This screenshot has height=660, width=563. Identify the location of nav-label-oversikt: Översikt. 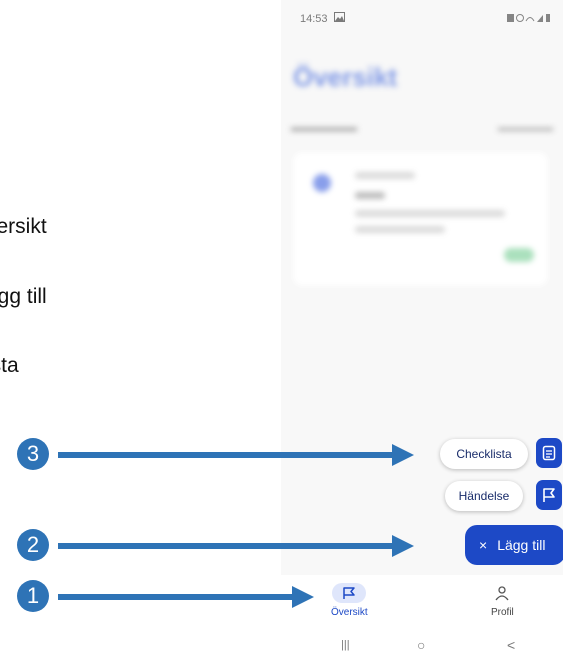
(349, 612).